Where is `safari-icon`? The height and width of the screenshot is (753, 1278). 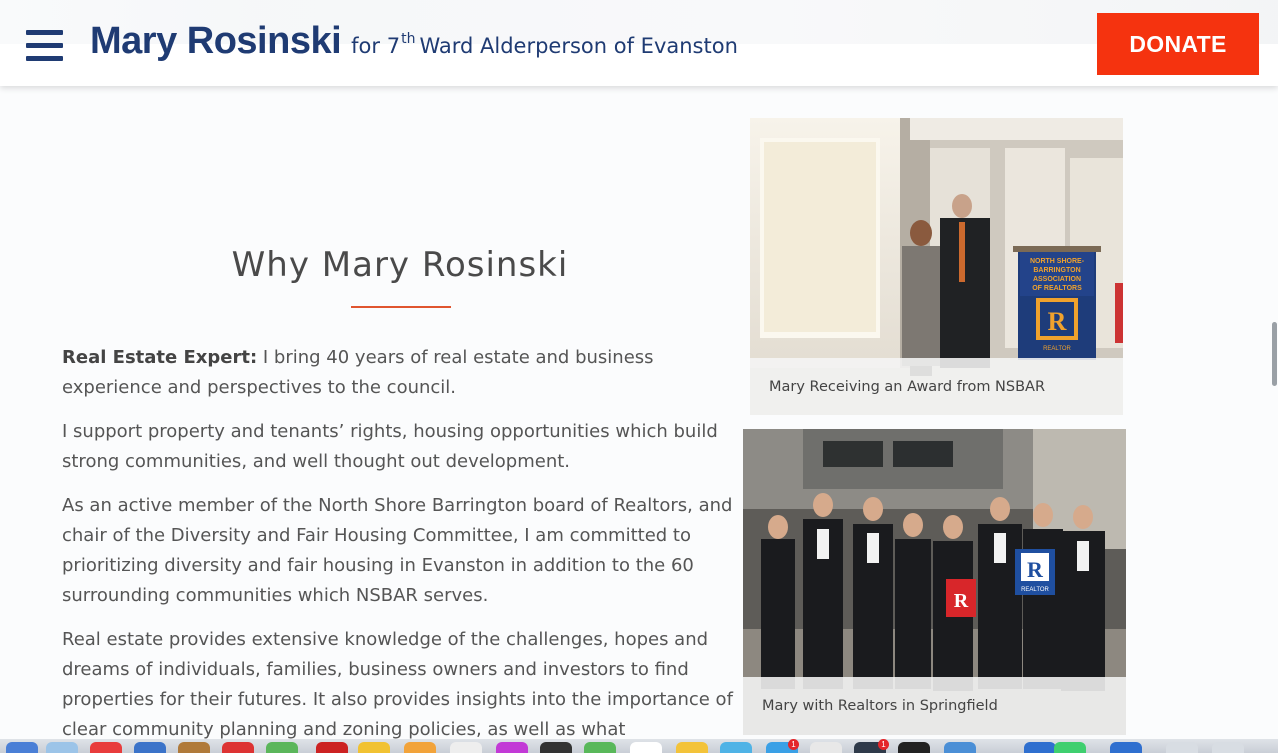 safari-icon is located at coordinates (62, 747).